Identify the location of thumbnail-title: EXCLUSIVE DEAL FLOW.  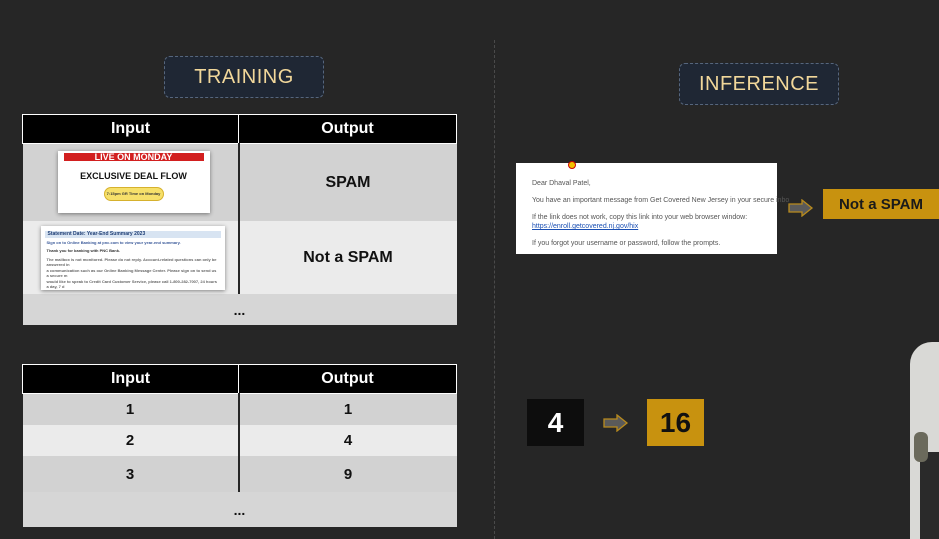
(133, 176).